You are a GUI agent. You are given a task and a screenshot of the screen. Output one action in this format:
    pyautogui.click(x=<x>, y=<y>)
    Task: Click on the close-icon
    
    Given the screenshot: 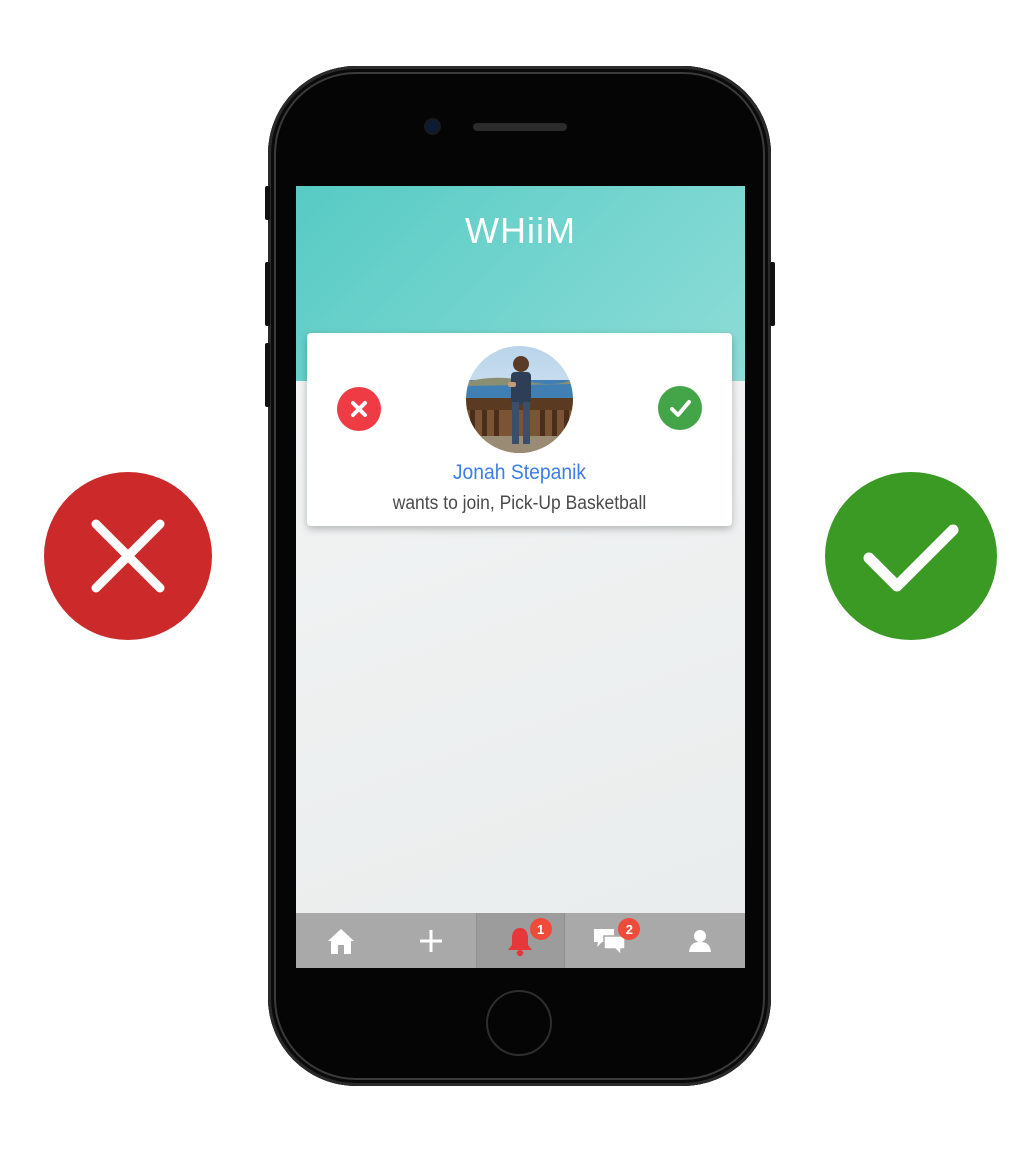 What is the action you would take?
    pyautogui.click(x=359, y=409)
    